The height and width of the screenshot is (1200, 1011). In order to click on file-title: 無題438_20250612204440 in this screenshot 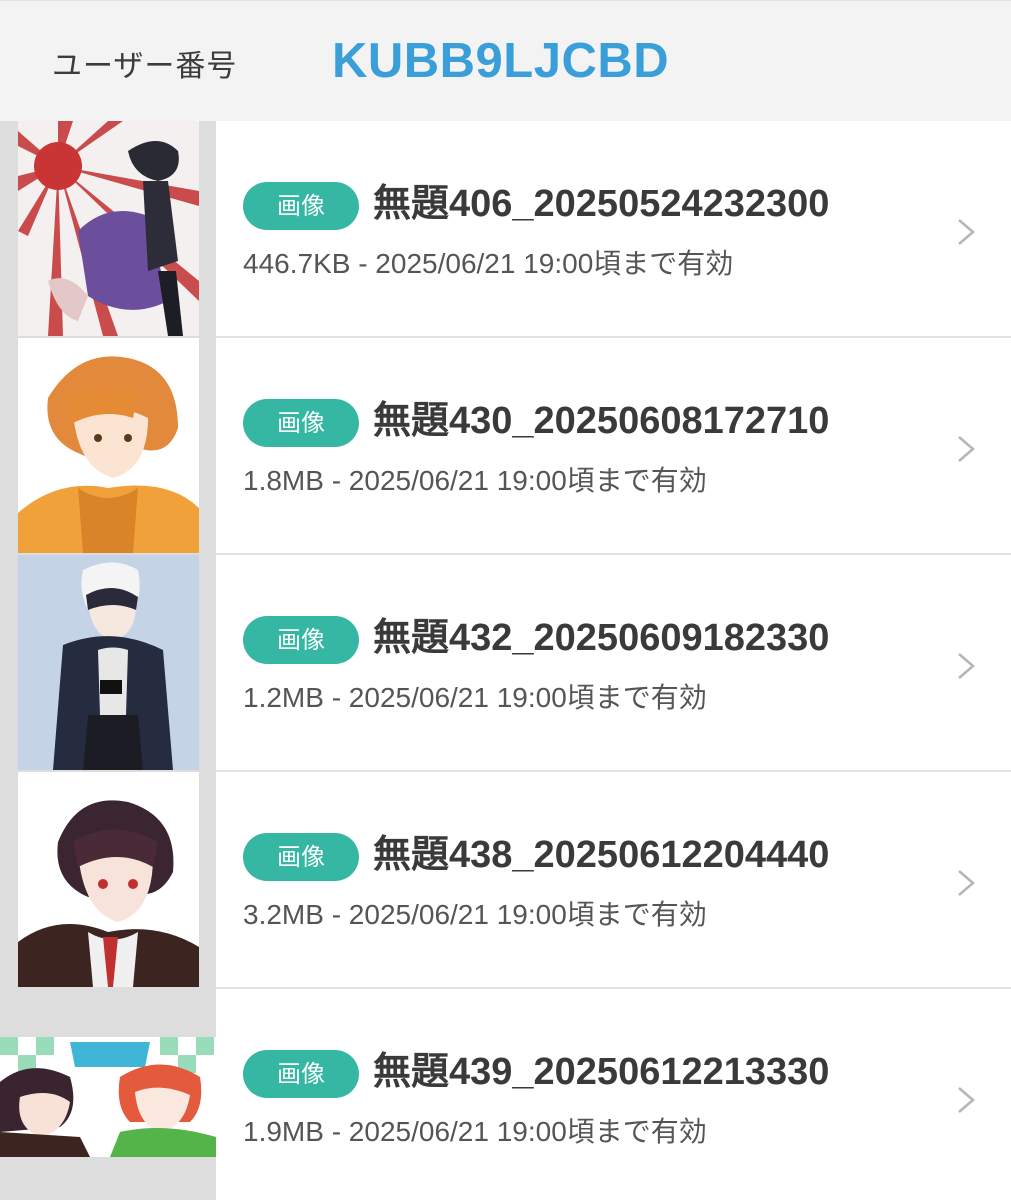, I will do `click(601, 855)`.